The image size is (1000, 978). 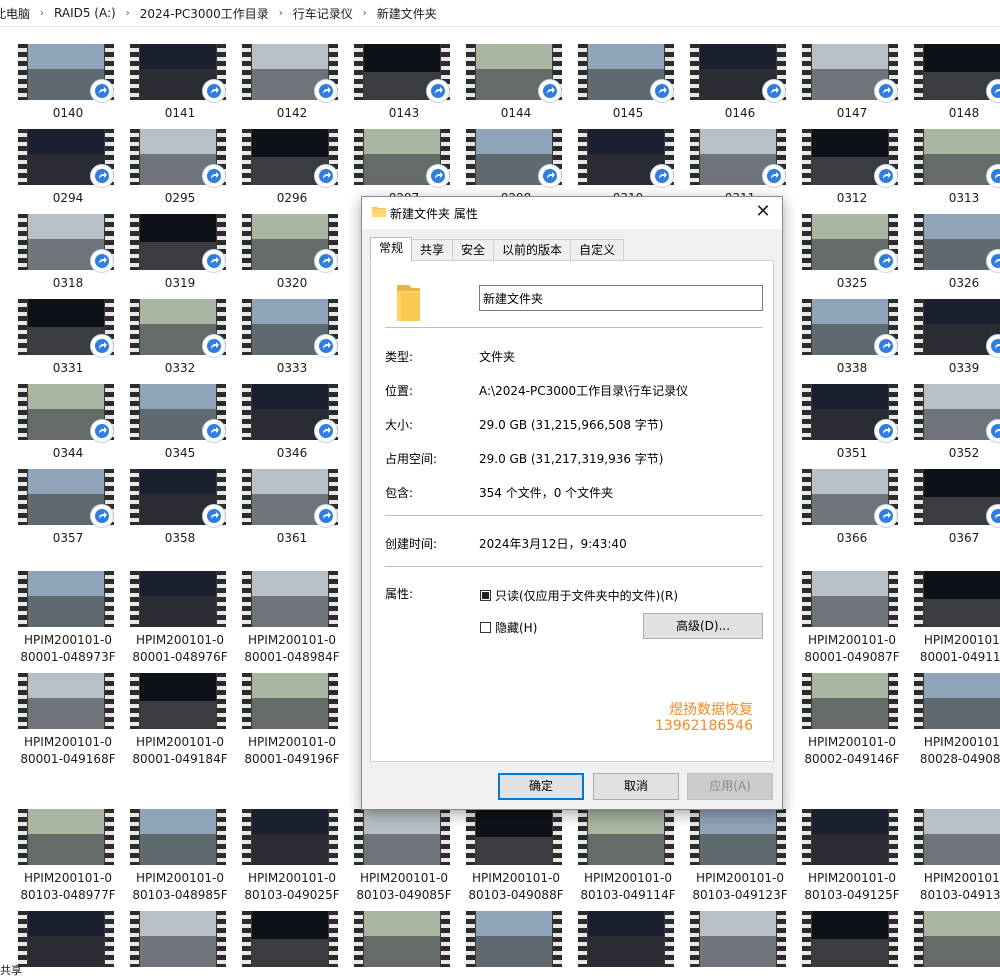 I want to click on file-name: 0146, so click(x=740, y=113).